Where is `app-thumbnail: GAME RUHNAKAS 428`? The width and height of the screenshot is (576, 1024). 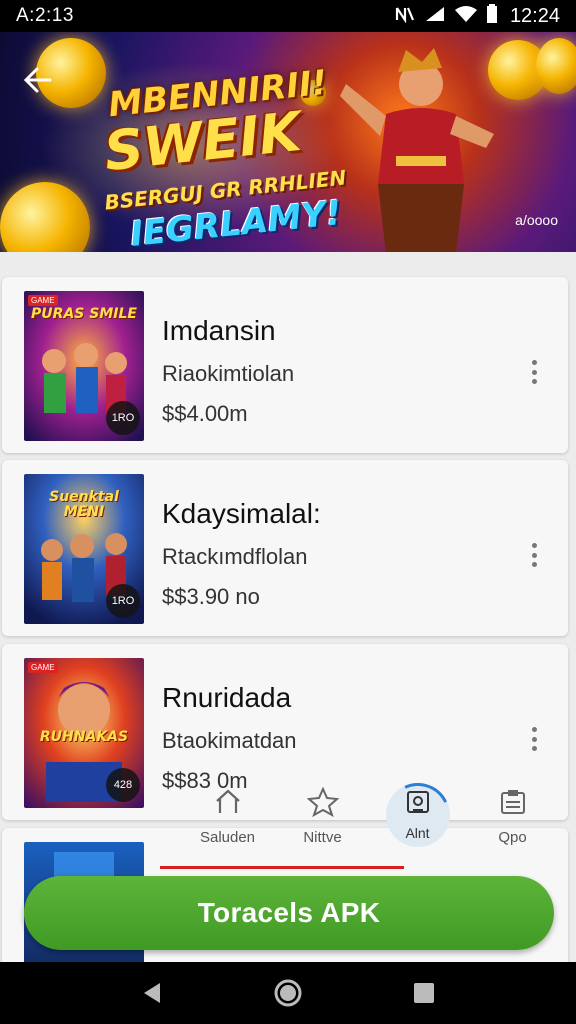
app-thumbnail: GAME RUHNAKAS 428 is located at coordinates (84, 733).